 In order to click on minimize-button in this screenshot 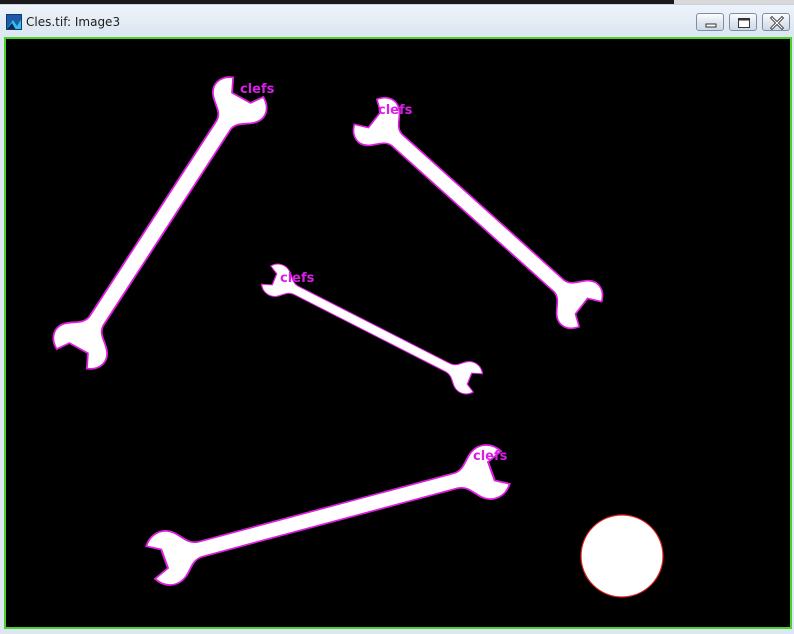, I will do `click(710, 22)`.